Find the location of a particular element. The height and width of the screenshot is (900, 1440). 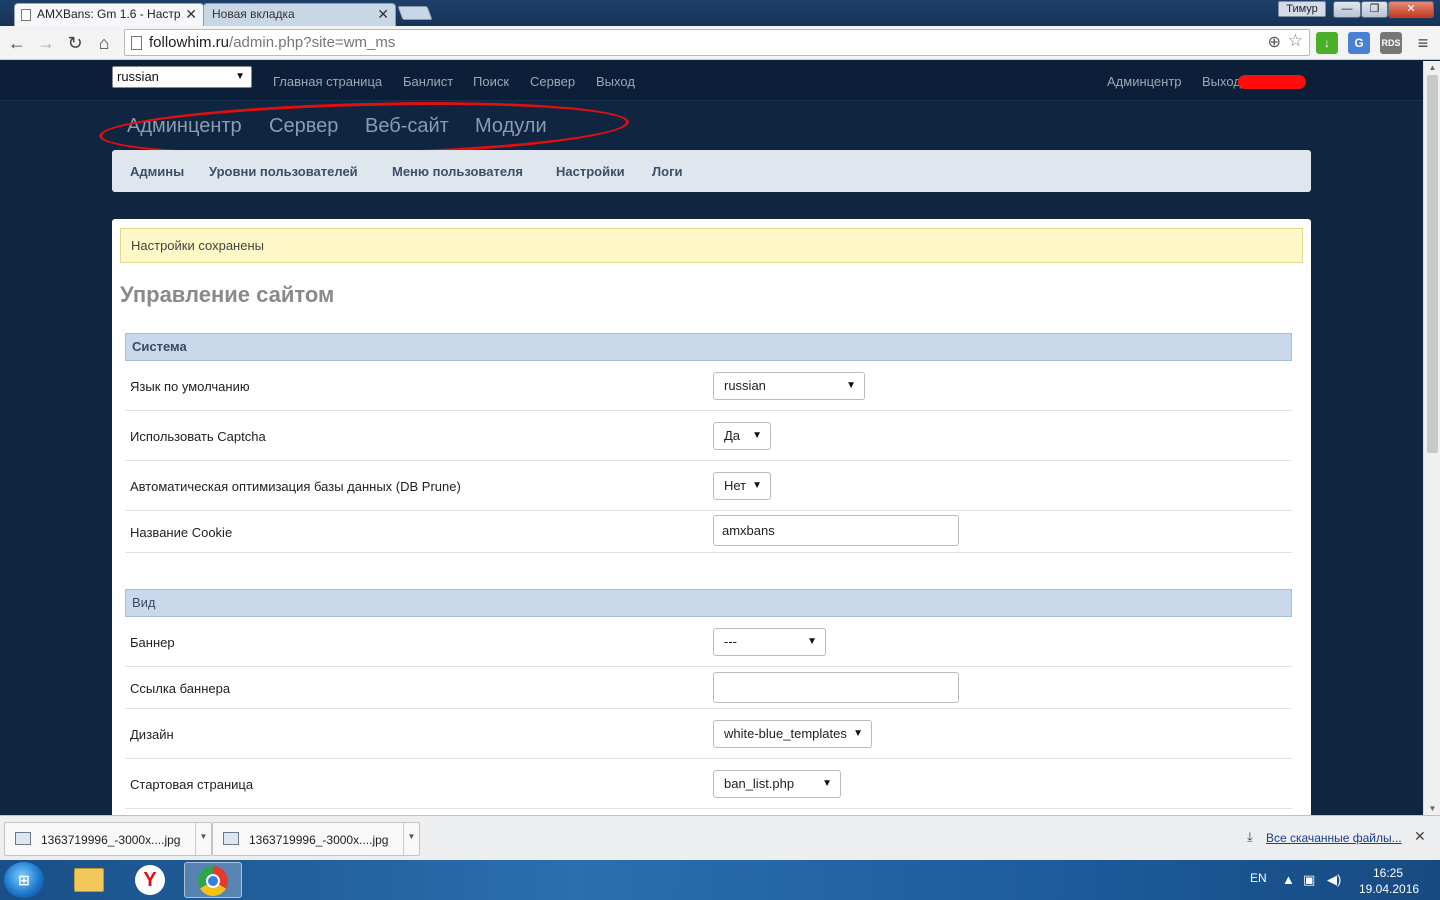

language-select: russian ▼ is located at coordinates (182, 77).